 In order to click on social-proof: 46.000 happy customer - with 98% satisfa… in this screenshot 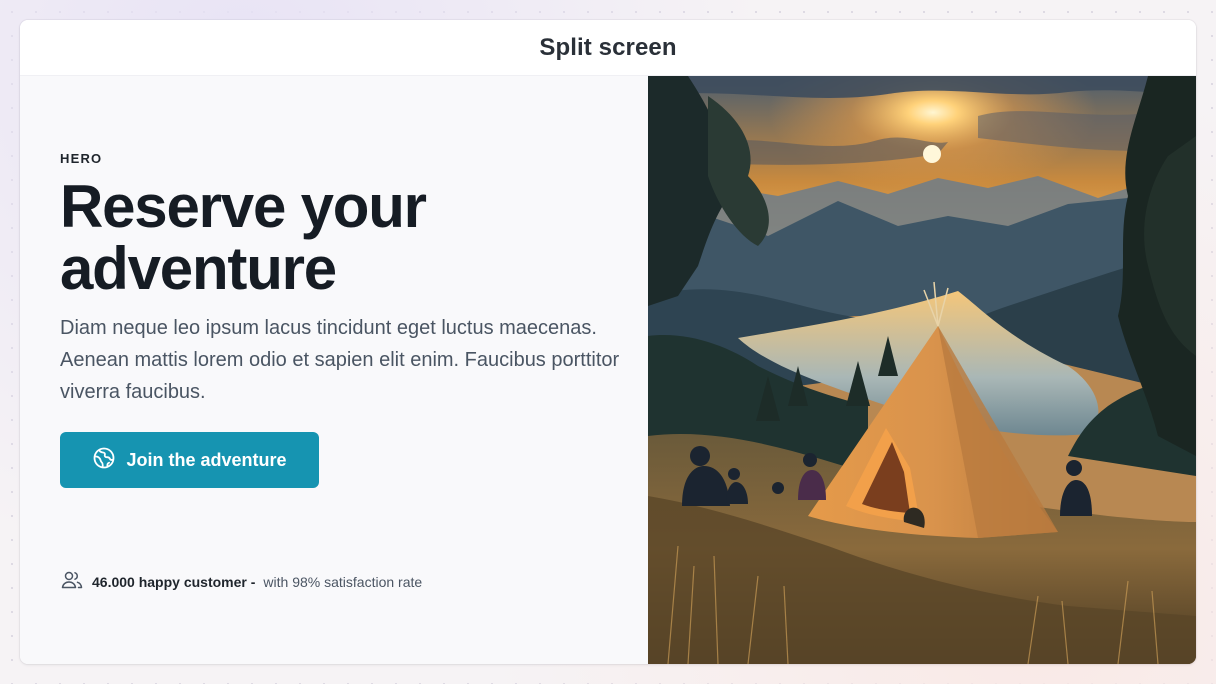, I will do `click(241, 581)`.